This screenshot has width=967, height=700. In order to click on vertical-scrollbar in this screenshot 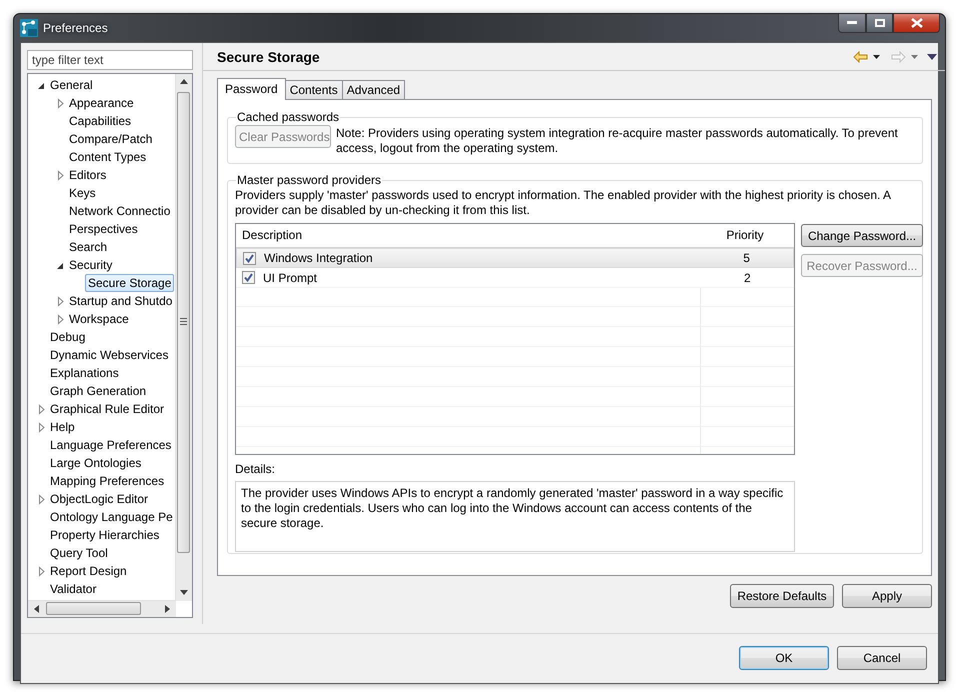, I will do `click(183, 337)`.